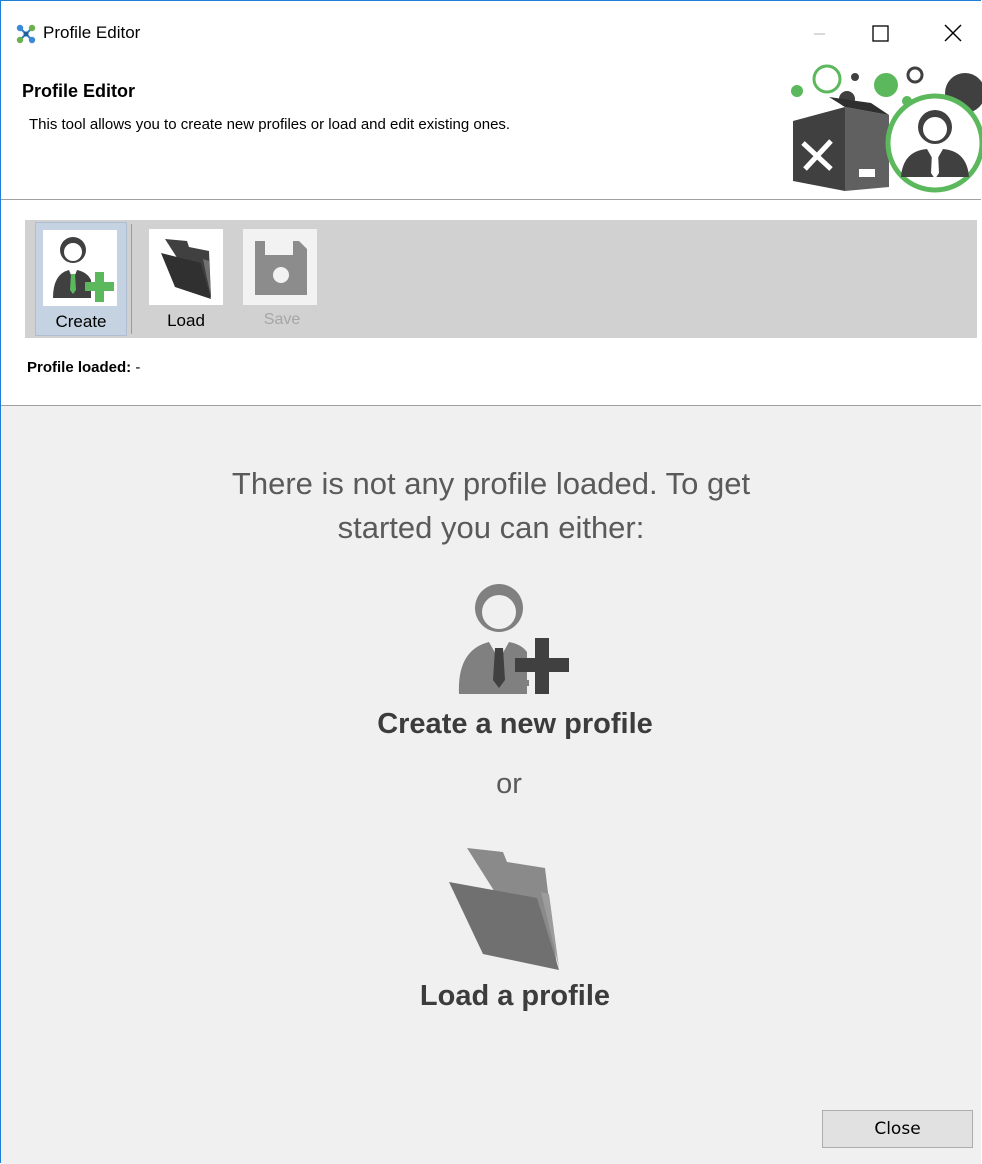 This screenshot has height=1164, width=982. I want to click on load-button-label: Load, so click(186, 320).